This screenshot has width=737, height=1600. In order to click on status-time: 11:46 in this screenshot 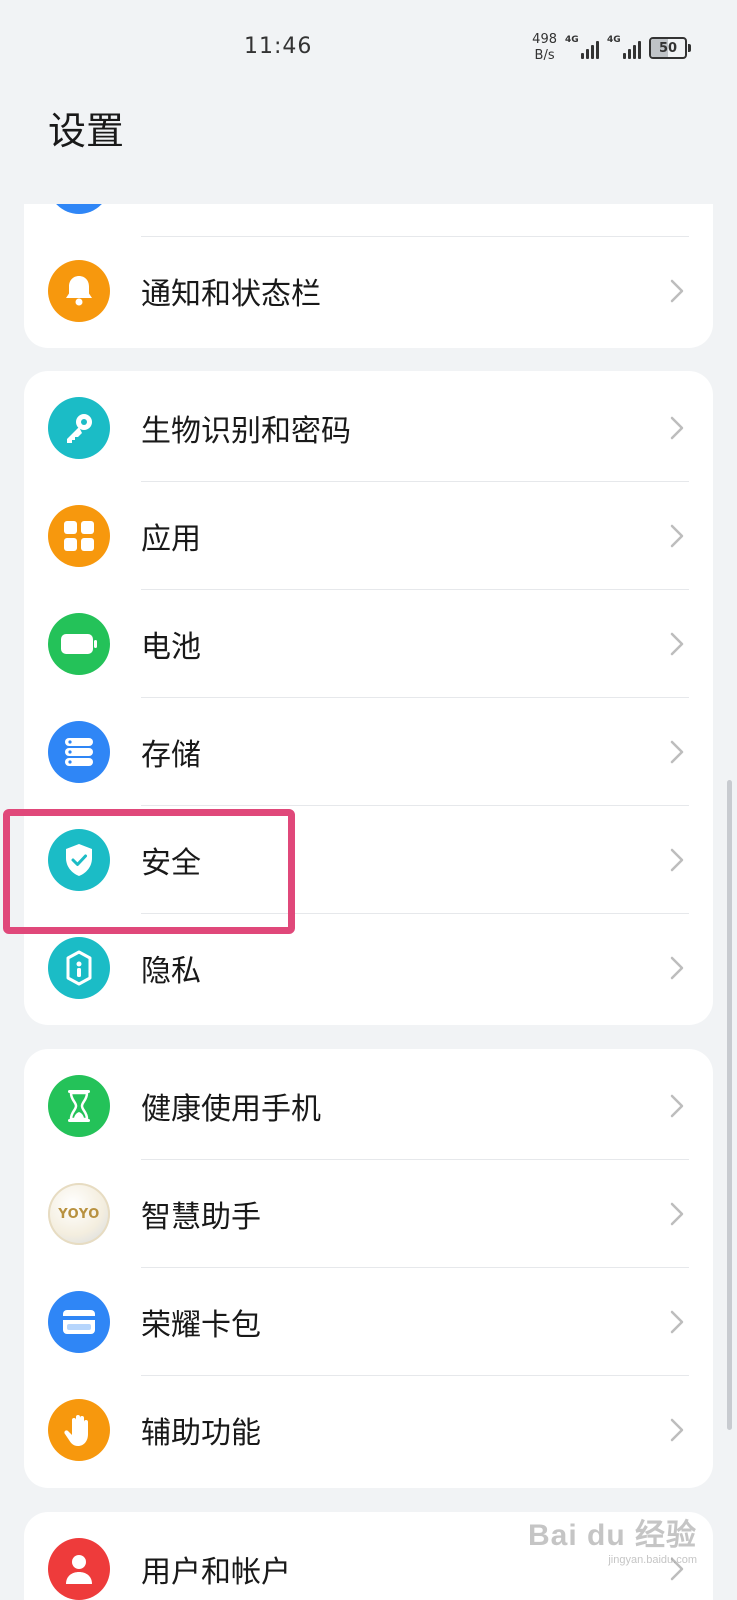, I will do `click(278, 46)`.